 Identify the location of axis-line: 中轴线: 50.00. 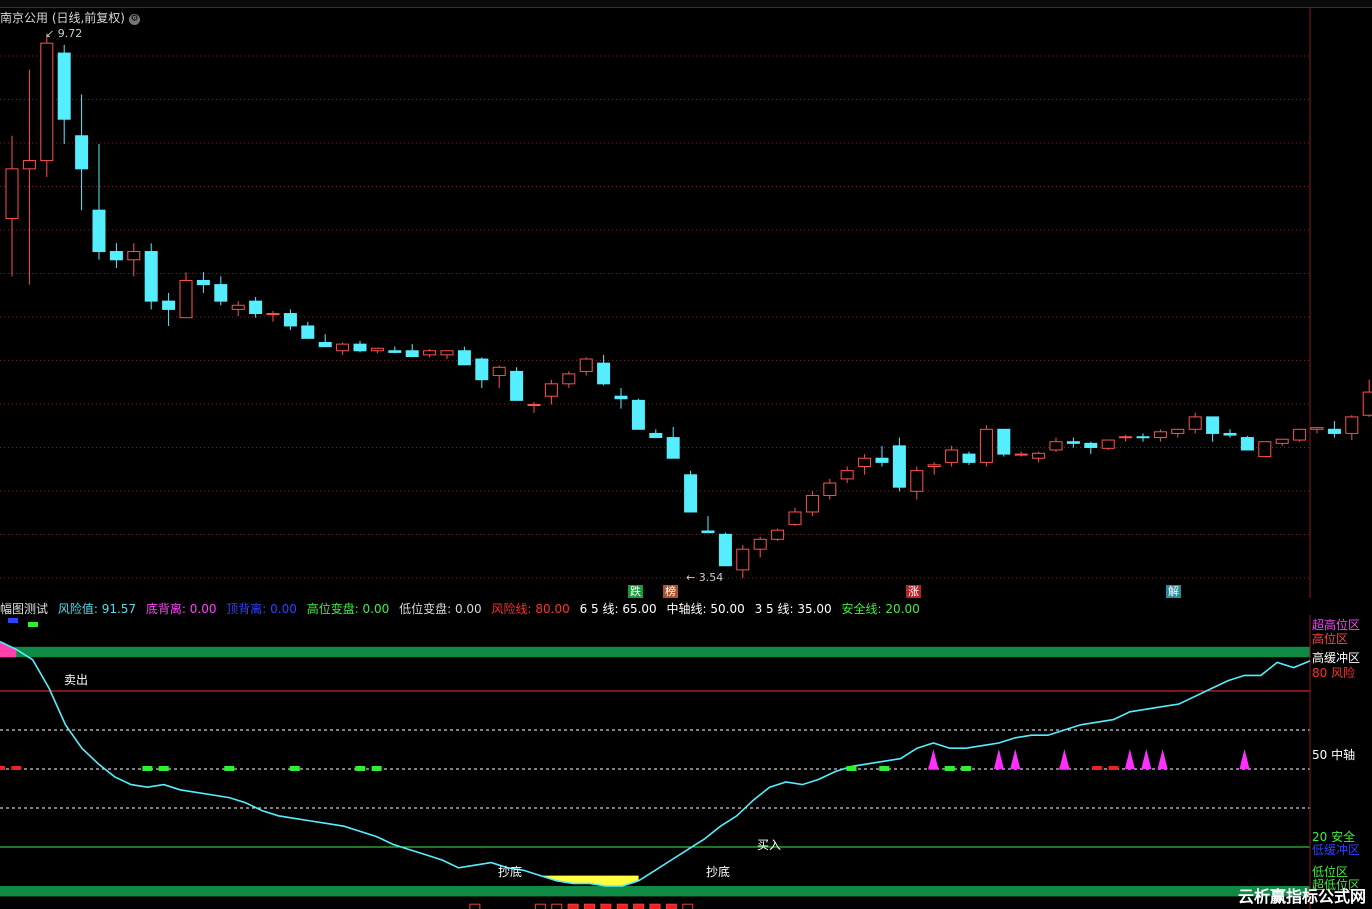
(705, 609).